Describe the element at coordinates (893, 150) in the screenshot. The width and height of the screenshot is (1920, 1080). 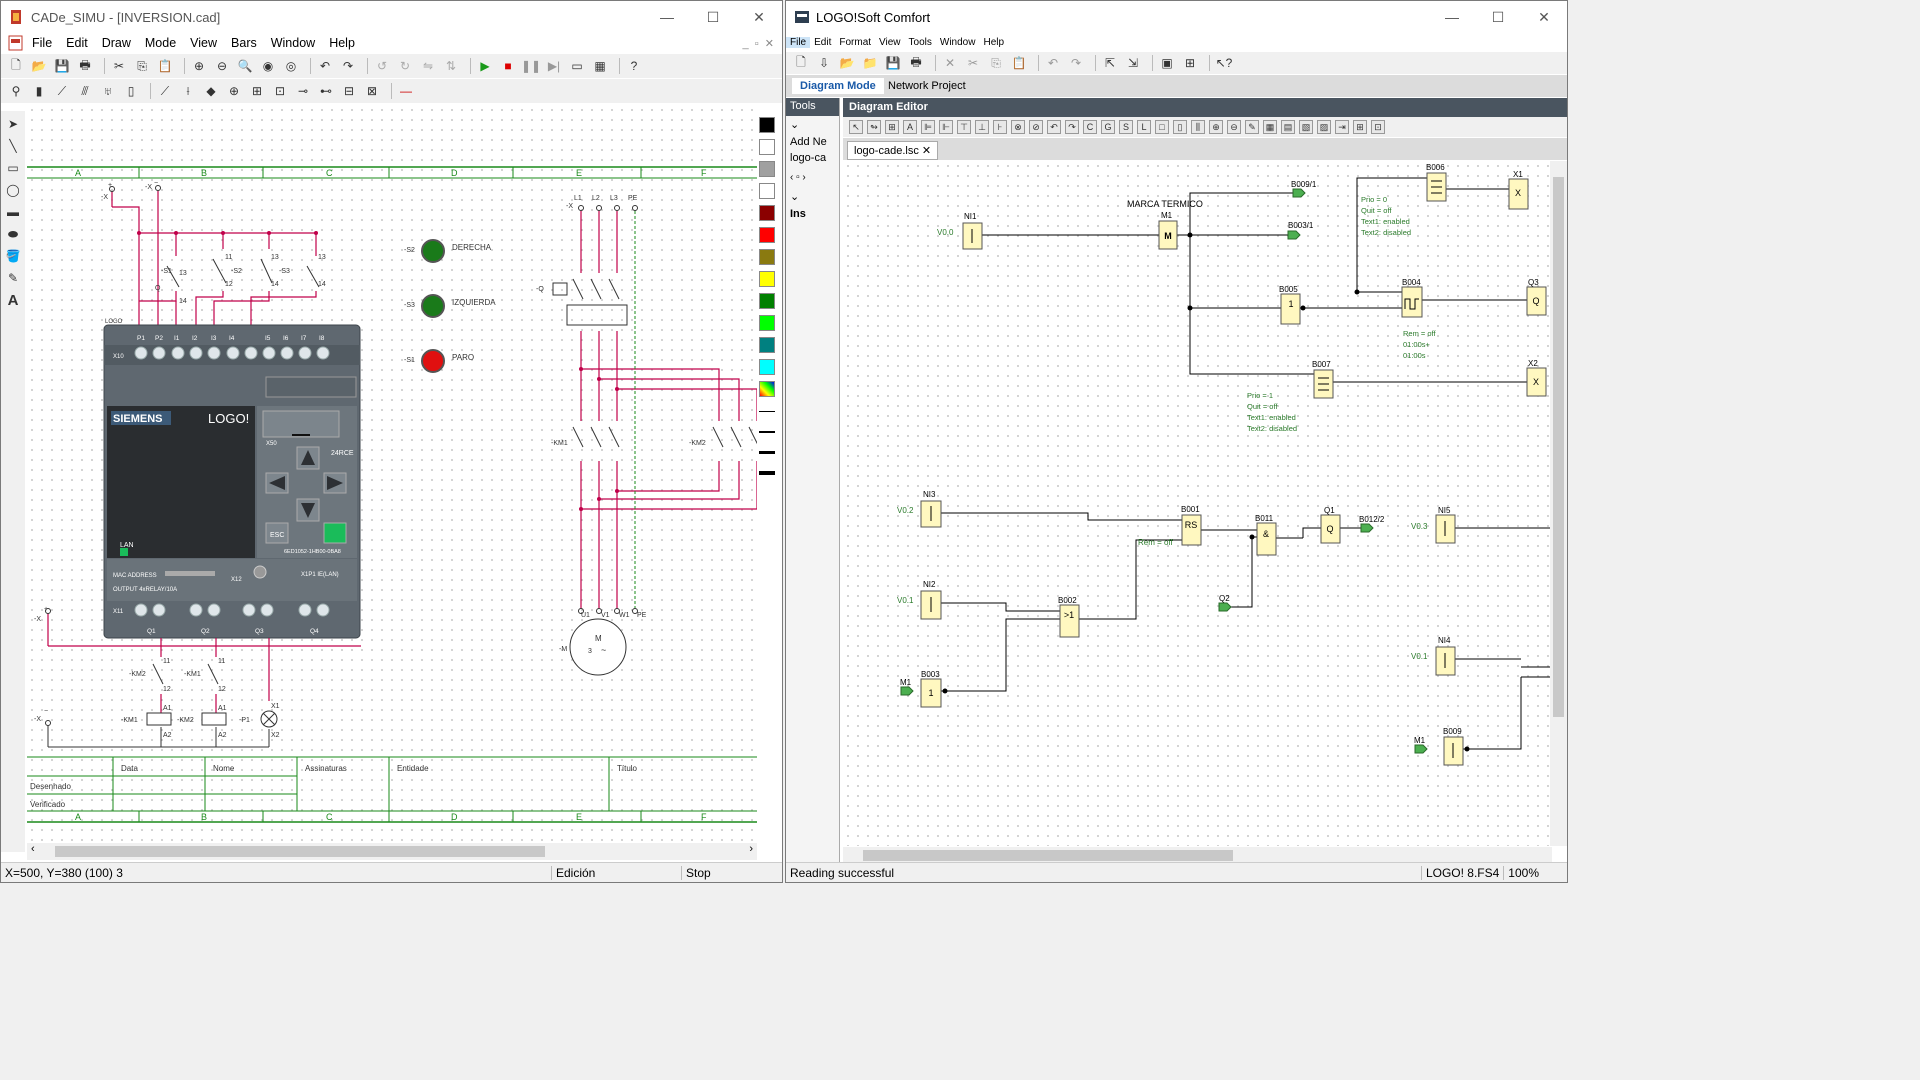
I see `doc-tab: logo-cade.lsc ✕` at that location.